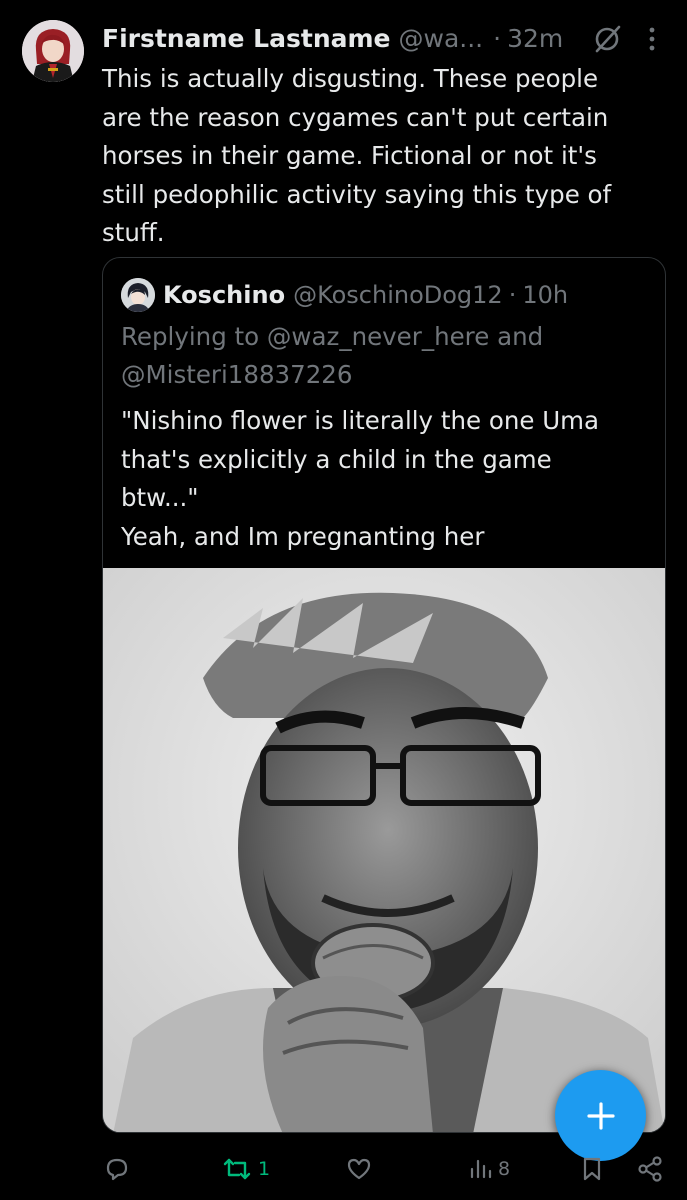  I want to click on quoted-author-name: Koschino, so click(224, 295).